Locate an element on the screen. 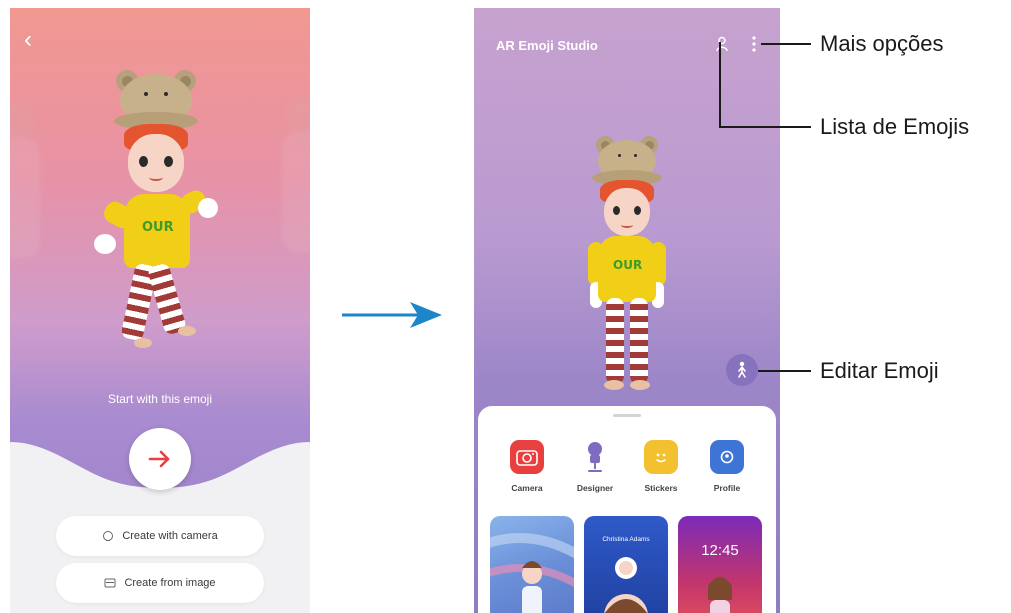 This screenshot has height=613, width=1011. feature-camera: Camera is located at coordinates (527, 466).